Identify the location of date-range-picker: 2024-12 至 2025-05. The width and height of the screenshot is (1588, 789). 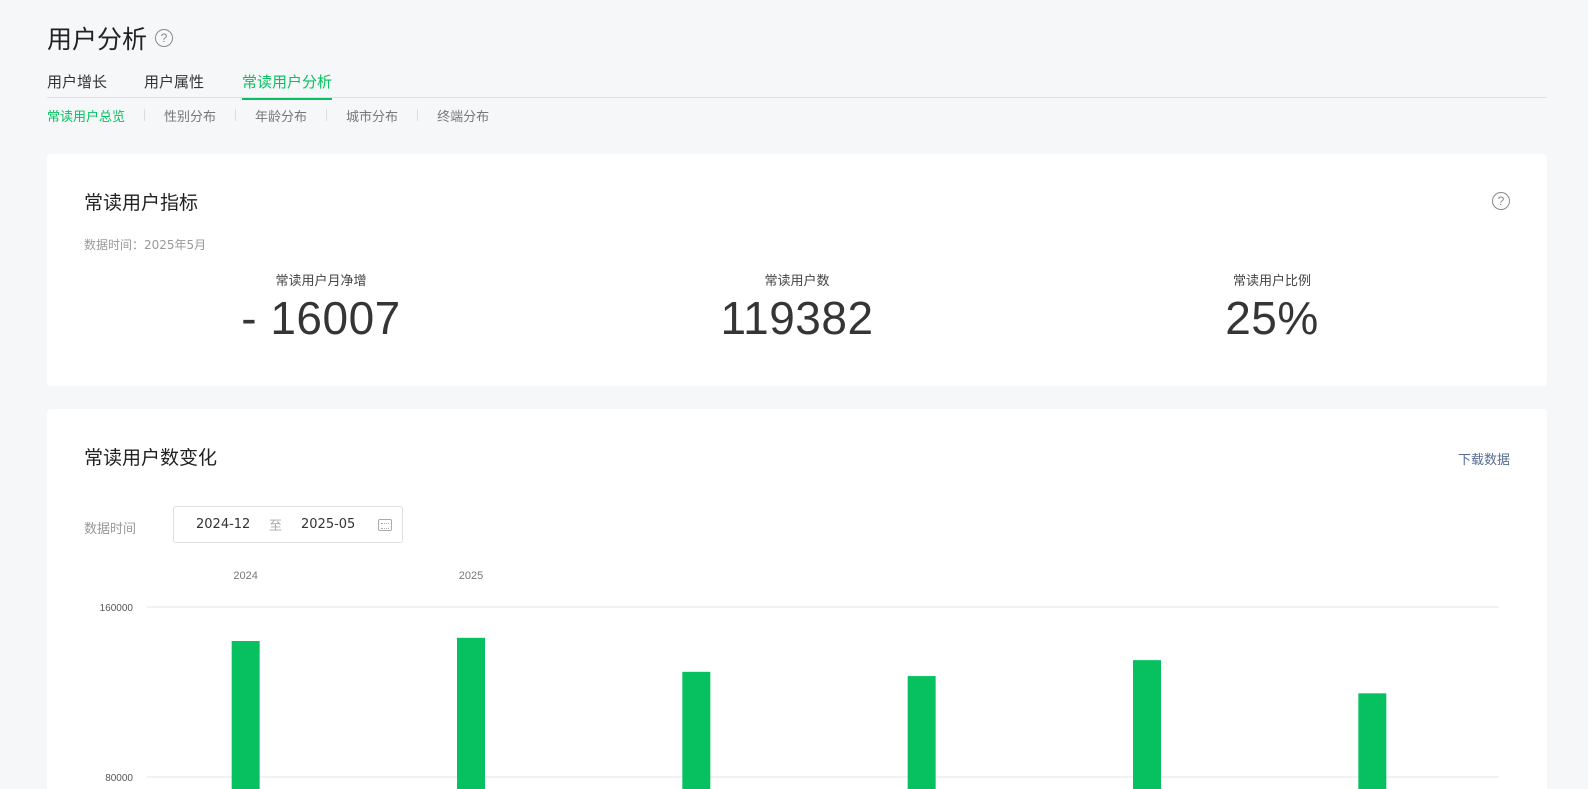
(288, 524).